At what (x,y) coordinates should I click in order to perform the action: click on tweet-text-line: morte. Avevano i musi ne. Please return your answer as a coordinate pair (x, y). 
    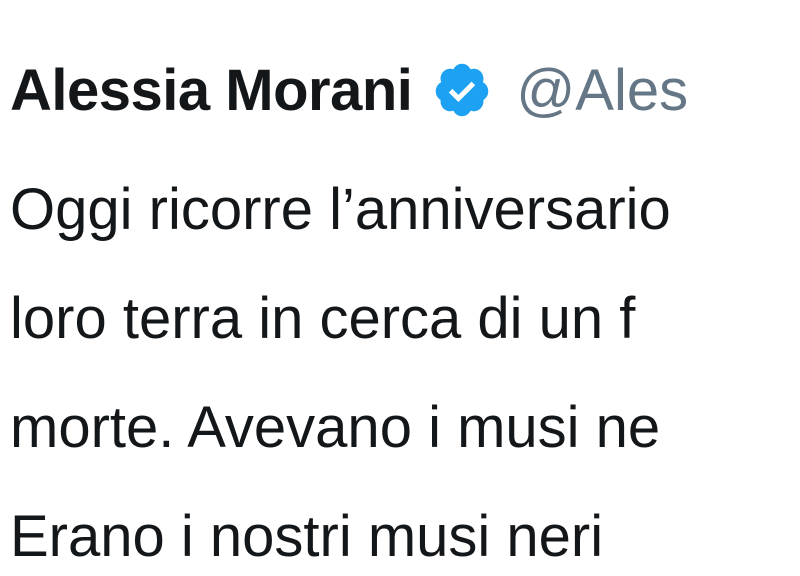
    Looking at the image, I should click on (335, 427).